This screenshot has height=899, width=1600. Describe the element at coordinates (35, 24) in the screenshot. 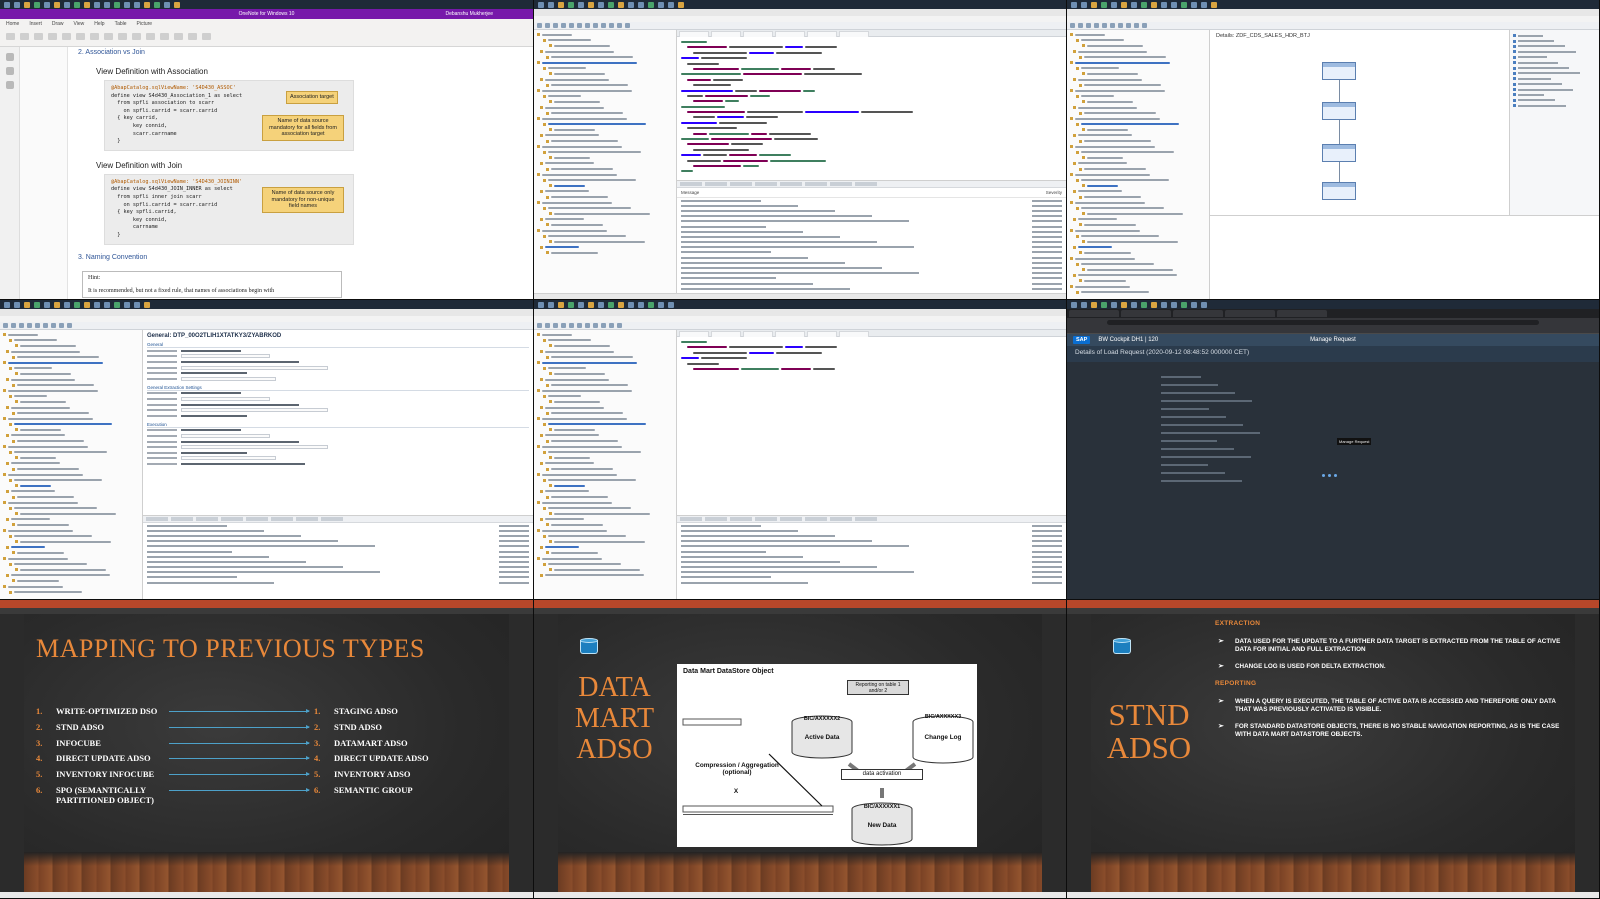

I see `ribbon-tab: Insert` at that location.